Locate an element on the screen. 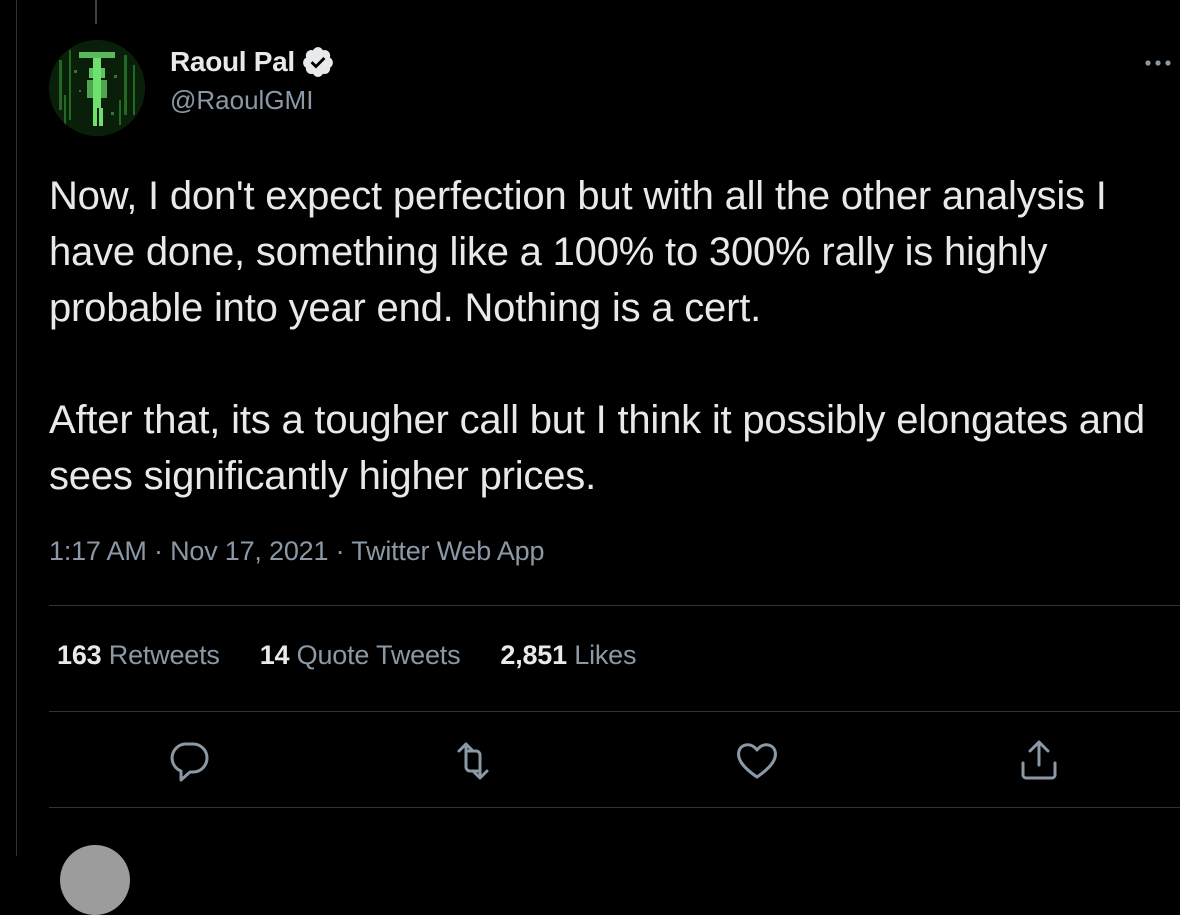 The image size is (1180, 915). thread-connector-line is located at coordinates (96, 12).